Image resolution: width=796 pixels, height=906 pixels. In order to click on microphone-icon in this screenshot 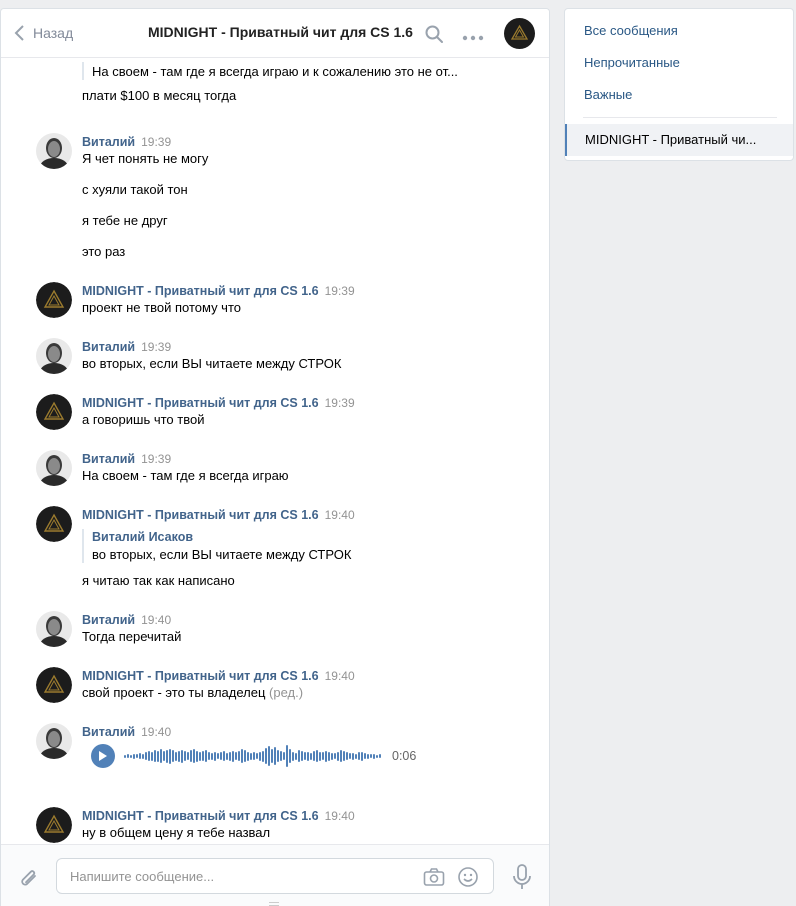, I will do `click(522, 878)`.